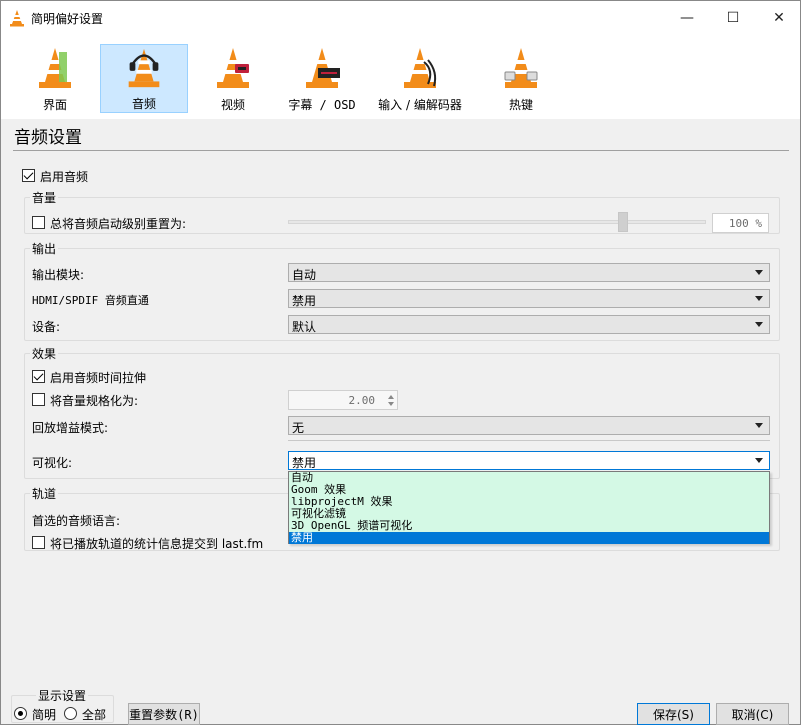 The image size is (801, 725). What do you see at coordinates (529, 440) in the screenshot?
I see `divider` at bounding box center [529, 440].